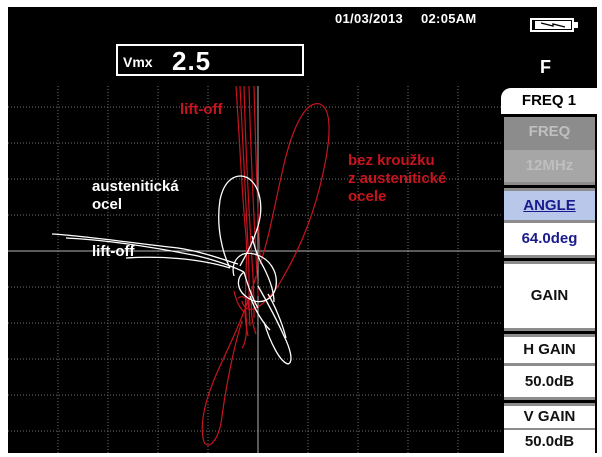  I want to click on annotation-liftoff-red: lift-off, so click(201, 109).